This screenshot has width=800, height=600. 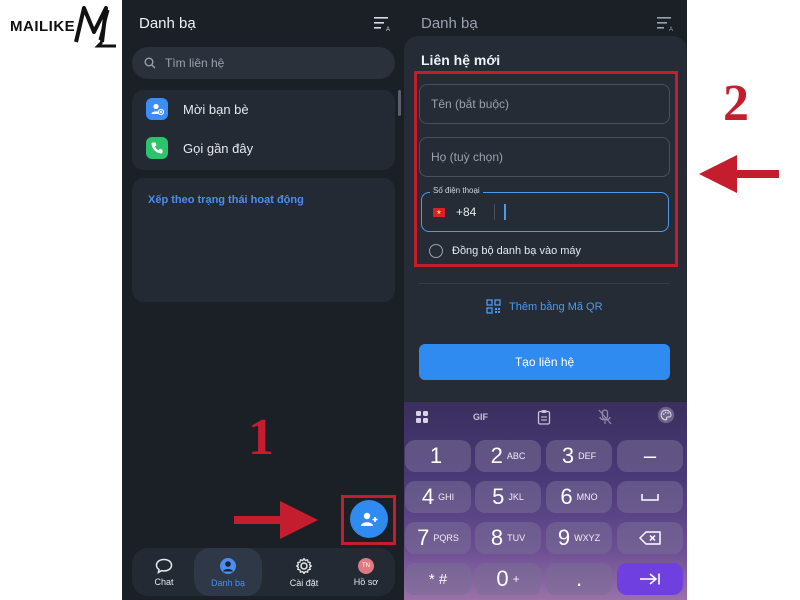 I want to click on recent-calls-item: Gọi gần đây, so click(x=199, y=148).